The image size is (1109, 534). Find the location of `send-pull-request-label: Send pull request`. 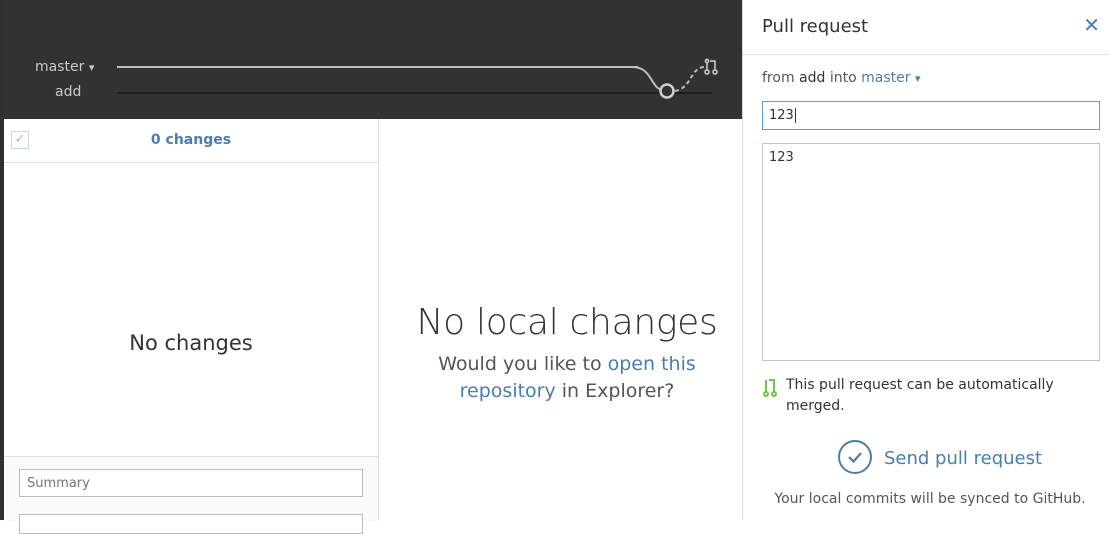

send-pull-request-label: Send pull request is located at coordinates (963, 458).